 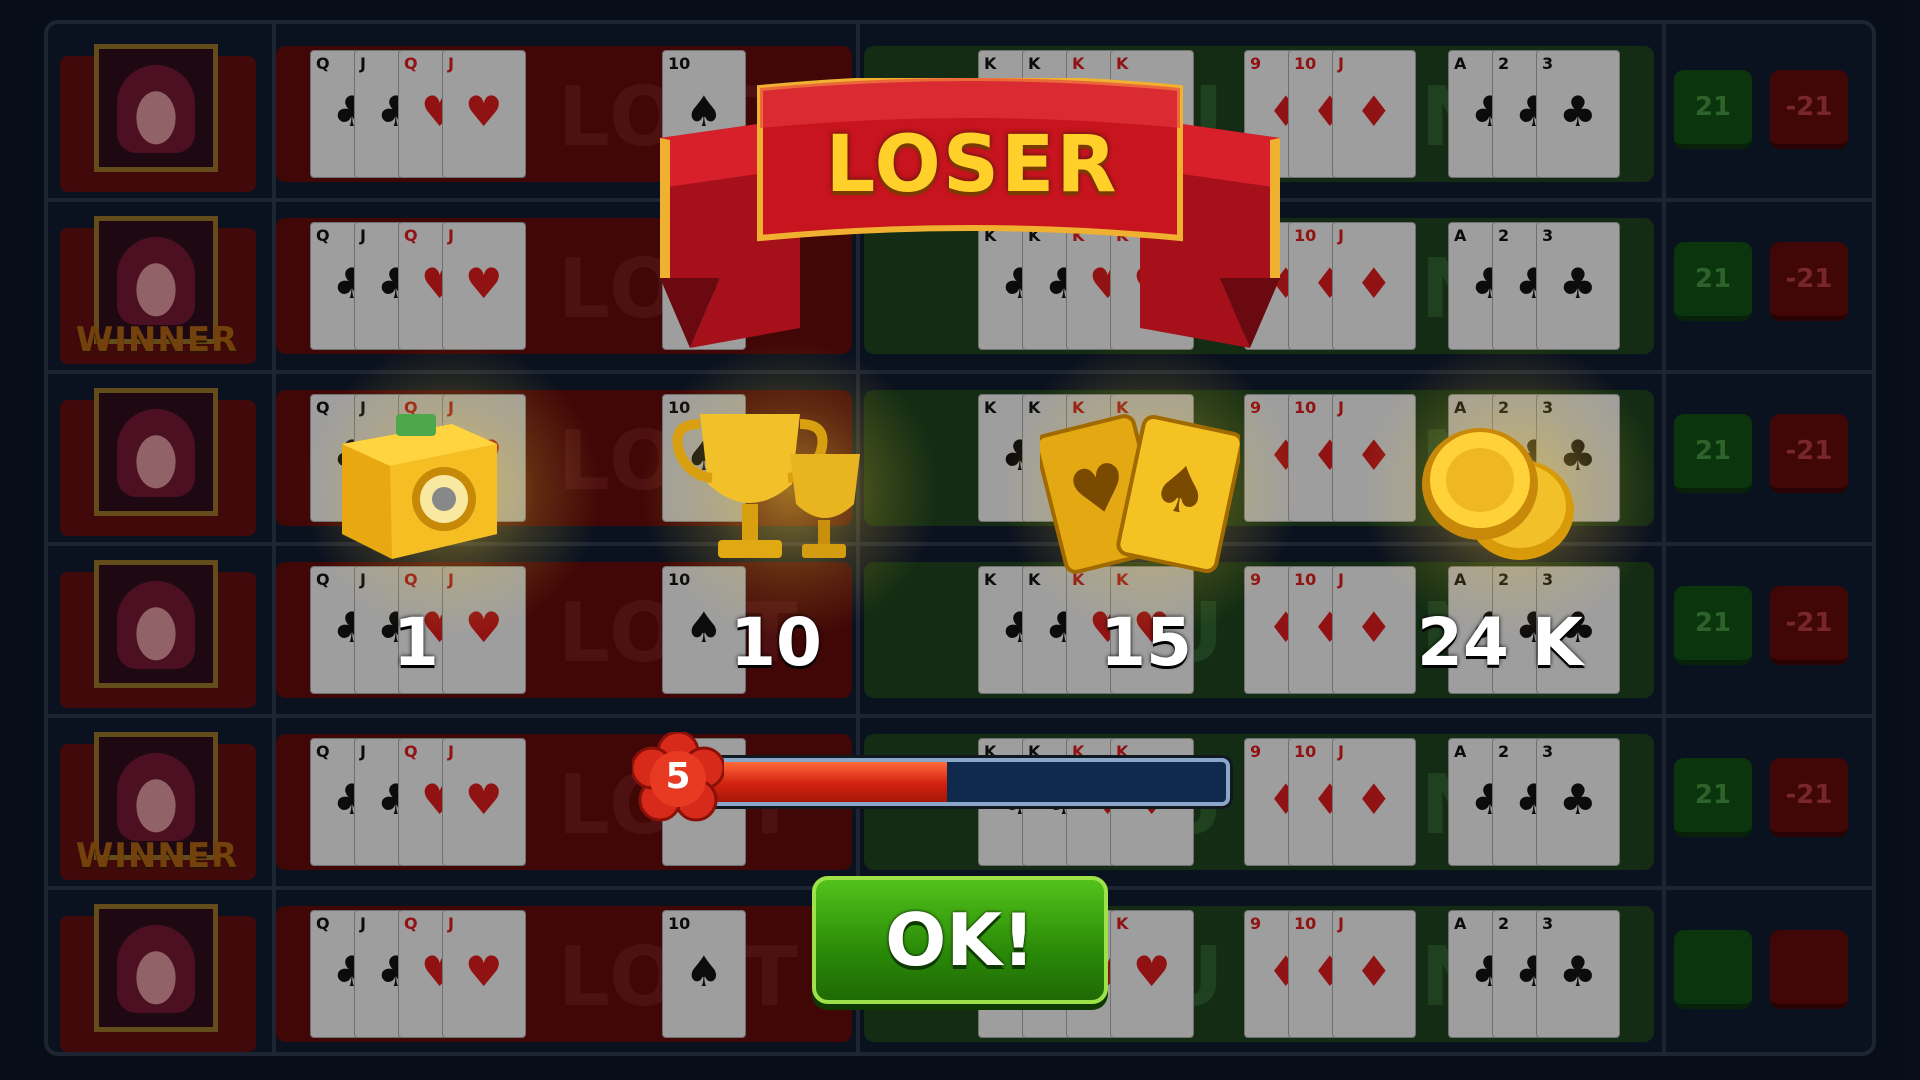 I want to click on vault-icon, so click(x=419, y=486).